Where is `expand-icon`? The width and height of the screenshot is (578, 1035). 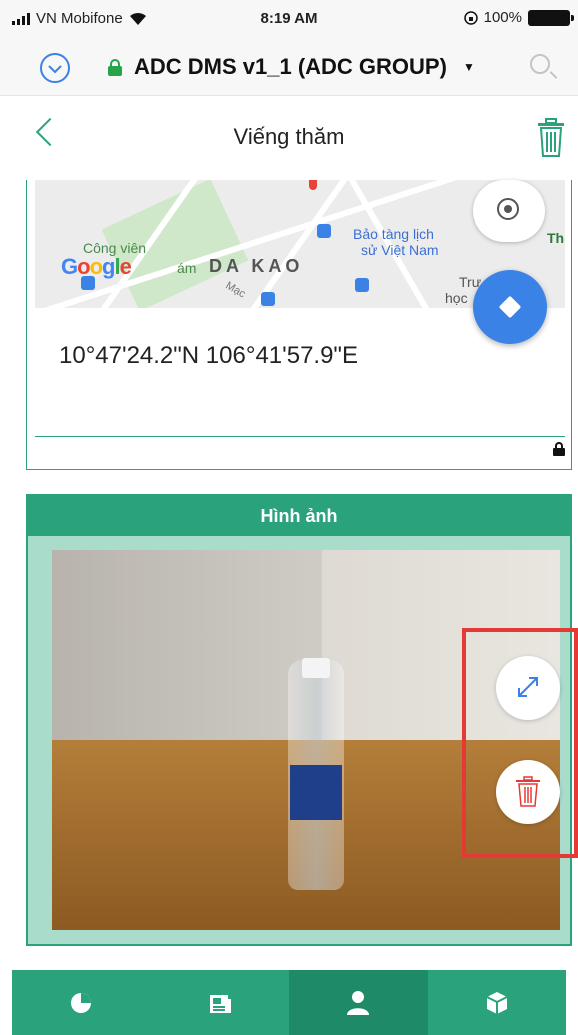 expand-icon is located at coordinates (528, 687).